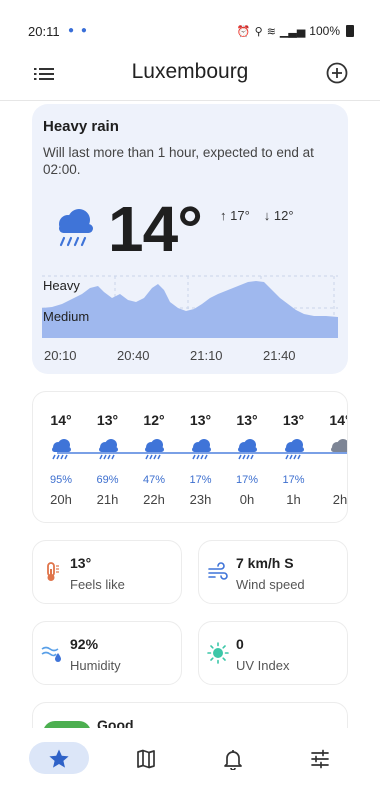 The width and height of the screenshot is (380, 798). I want to click on notification-icons: ● ●, so click(78, 30).